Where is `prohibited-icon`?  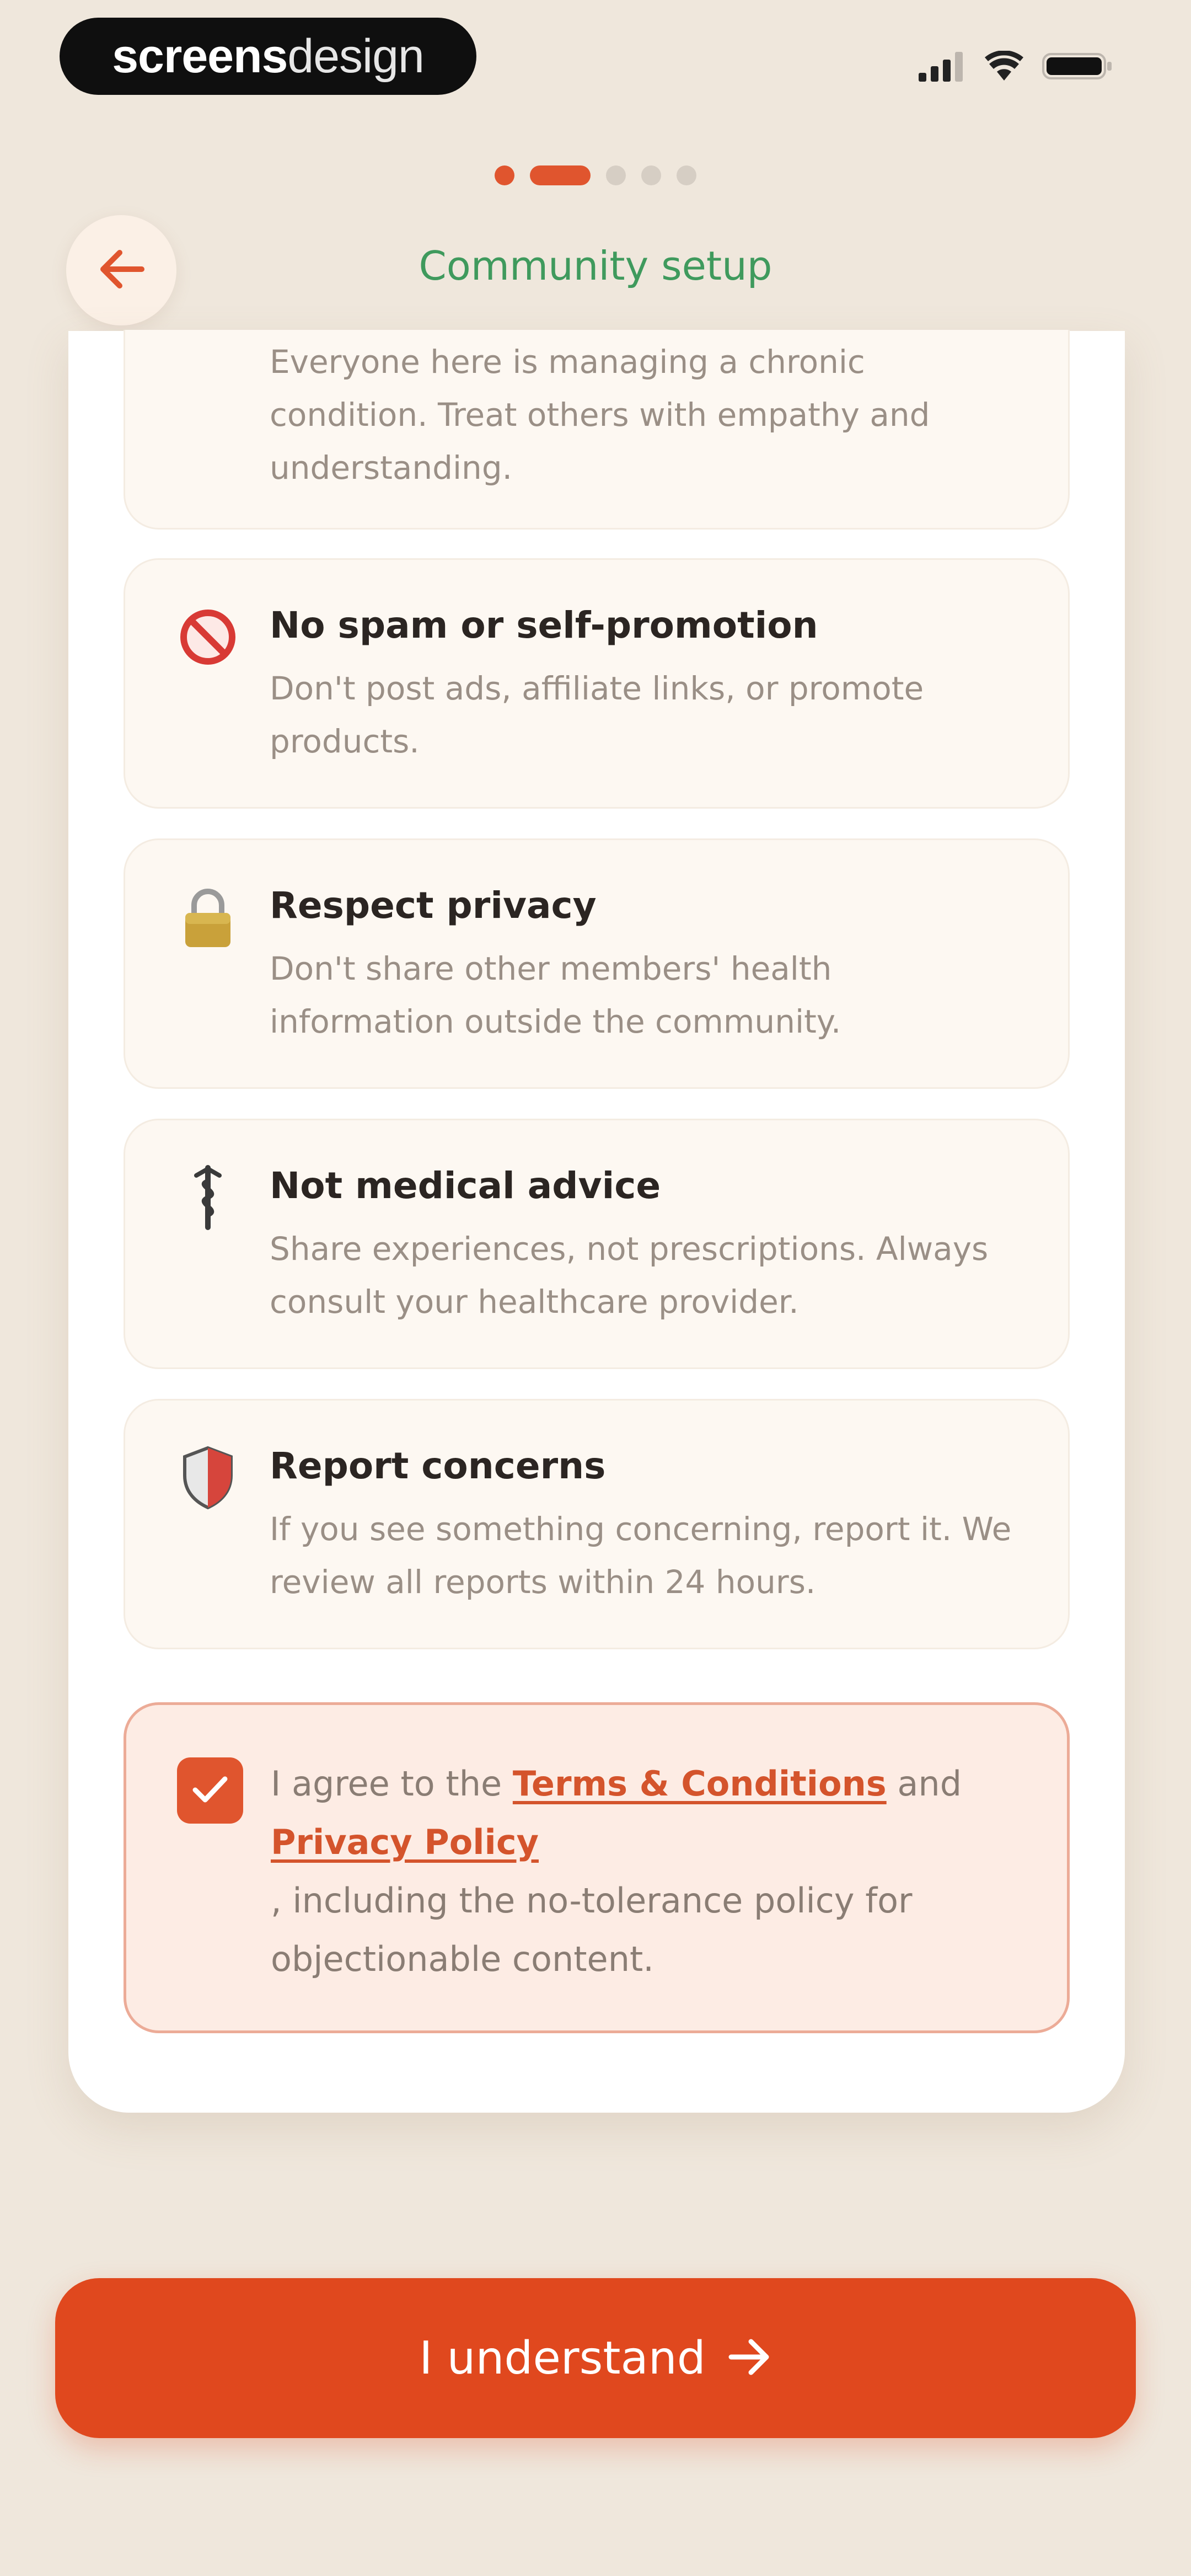
prohibited-icon is located at coordinates (208, 637).